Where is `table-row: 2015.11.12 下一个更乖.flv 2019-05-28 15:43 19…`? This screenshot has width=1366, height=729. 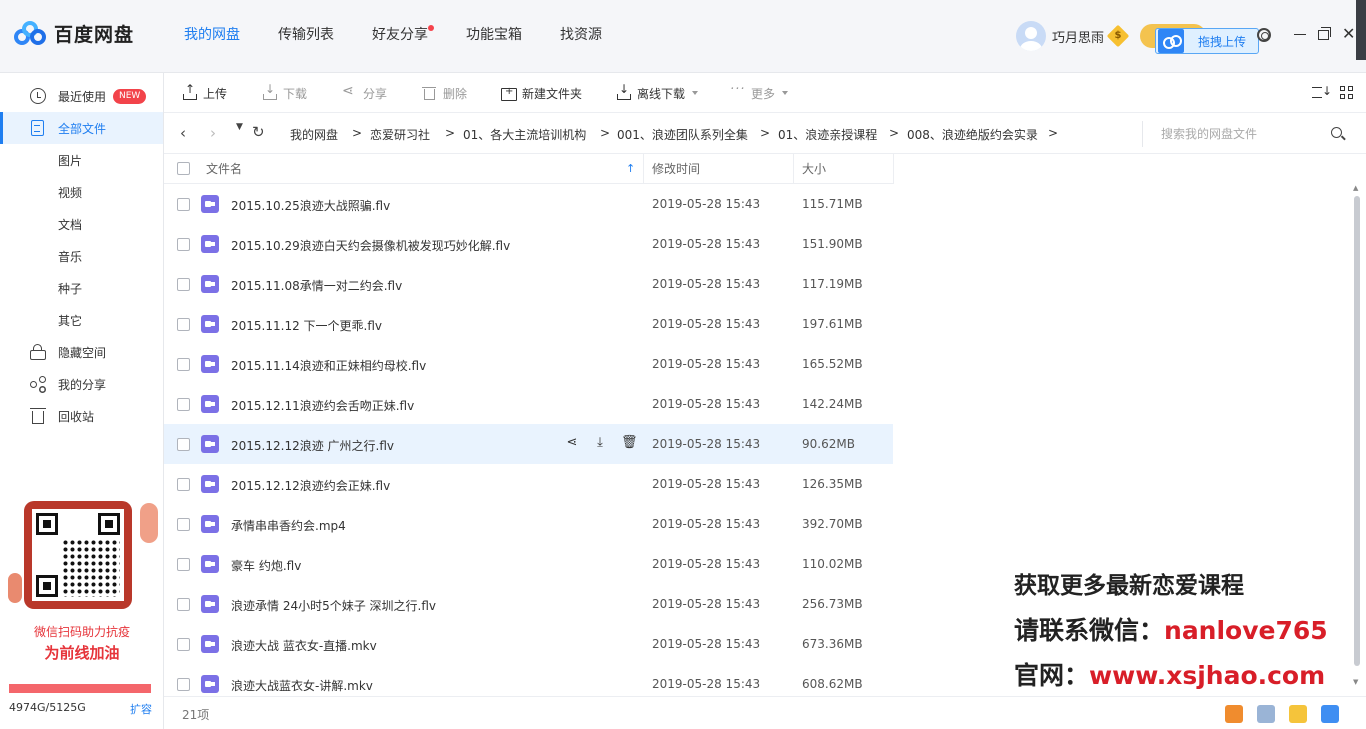
table-row: 2015.11.12 下一个更乖.flv 2019-05-28 15:43 19… is located at coordinates (528, 324).